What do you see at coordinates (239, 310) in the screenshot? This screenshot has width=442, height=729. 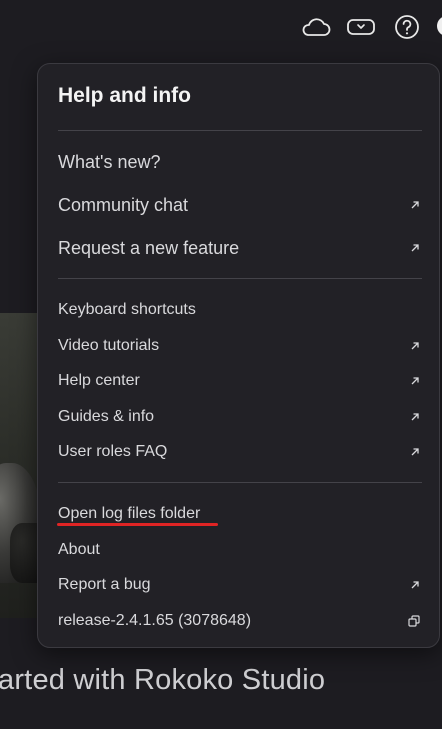 I see `menu-item-keyboard-shortcuts: Keyboard shortcuts` at bounding box center [239, 310].